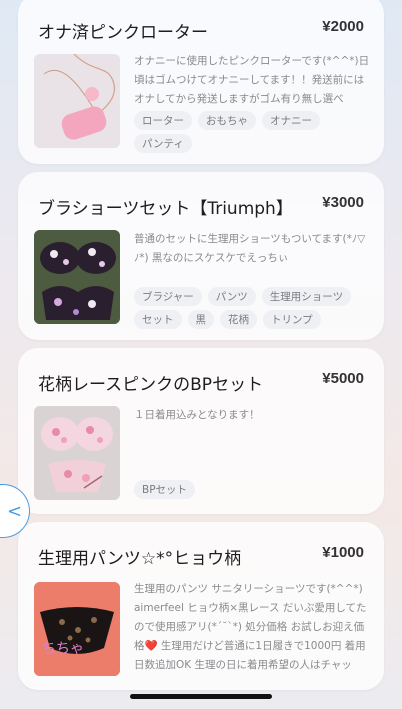 Image resolution: width=402 pixels, height=709 pixels. Describe the element at coordinates (168, 296) in the screenshot. I see `tag-chip: ブラジャー` at that location.